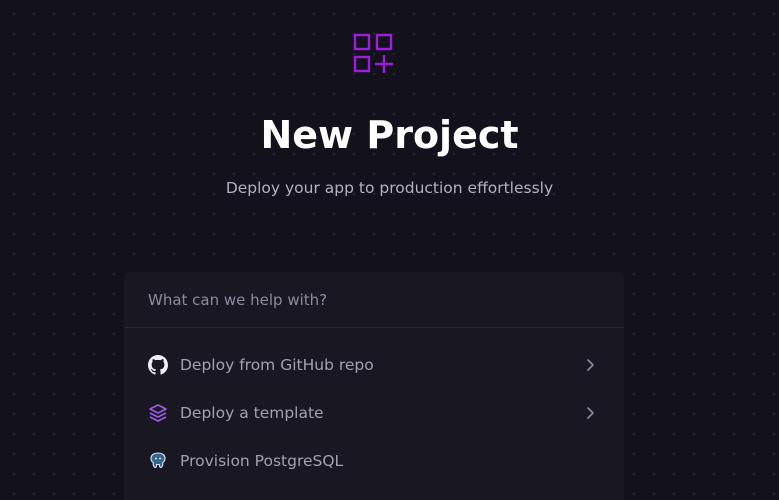  Describe the element at coordinates (158, 365) in the screenshot. I see `github-icon` at that location.